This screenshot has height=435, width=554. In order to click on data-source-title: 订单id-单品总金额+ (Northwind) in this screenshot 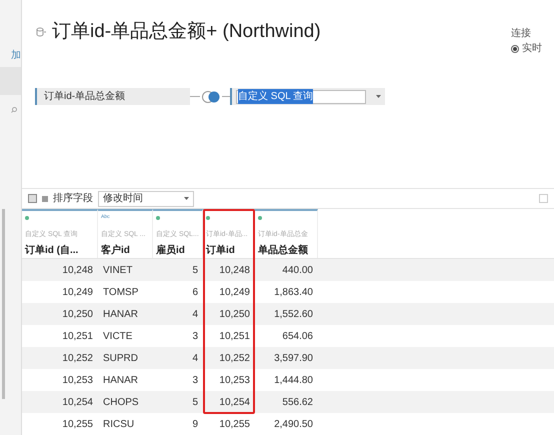, I will do `click(186, 32)`.